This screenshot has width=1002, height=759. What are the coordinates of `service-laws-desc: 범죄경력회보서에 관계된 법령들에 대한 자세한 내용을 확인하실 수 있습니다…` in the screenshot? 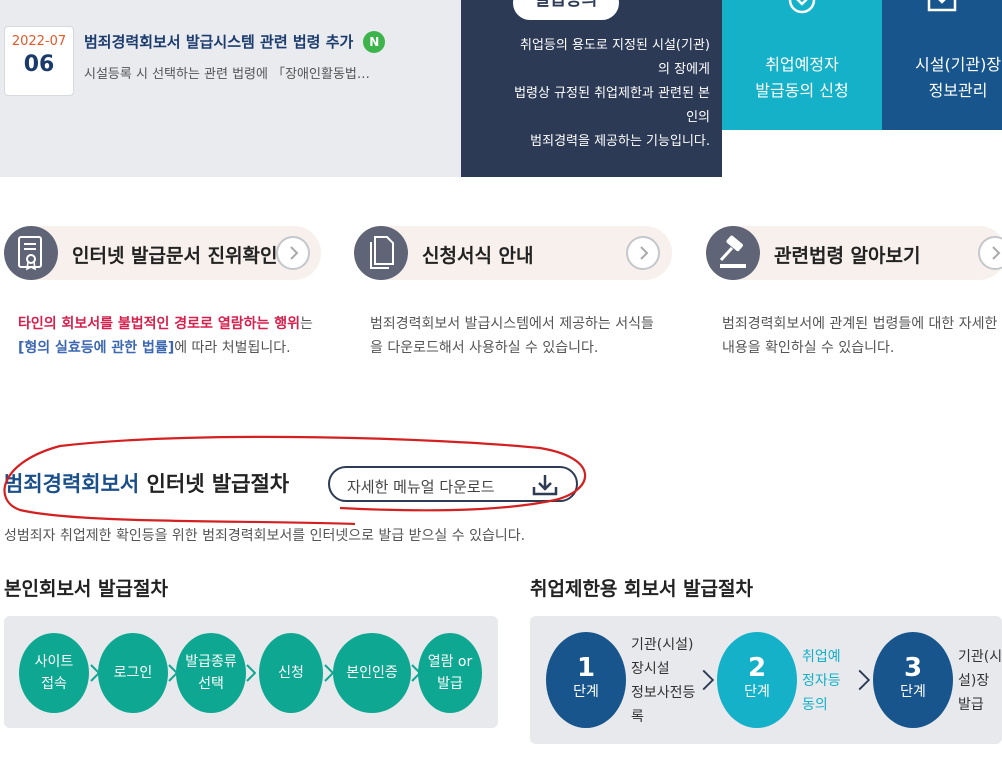 It's located at (860, 336).